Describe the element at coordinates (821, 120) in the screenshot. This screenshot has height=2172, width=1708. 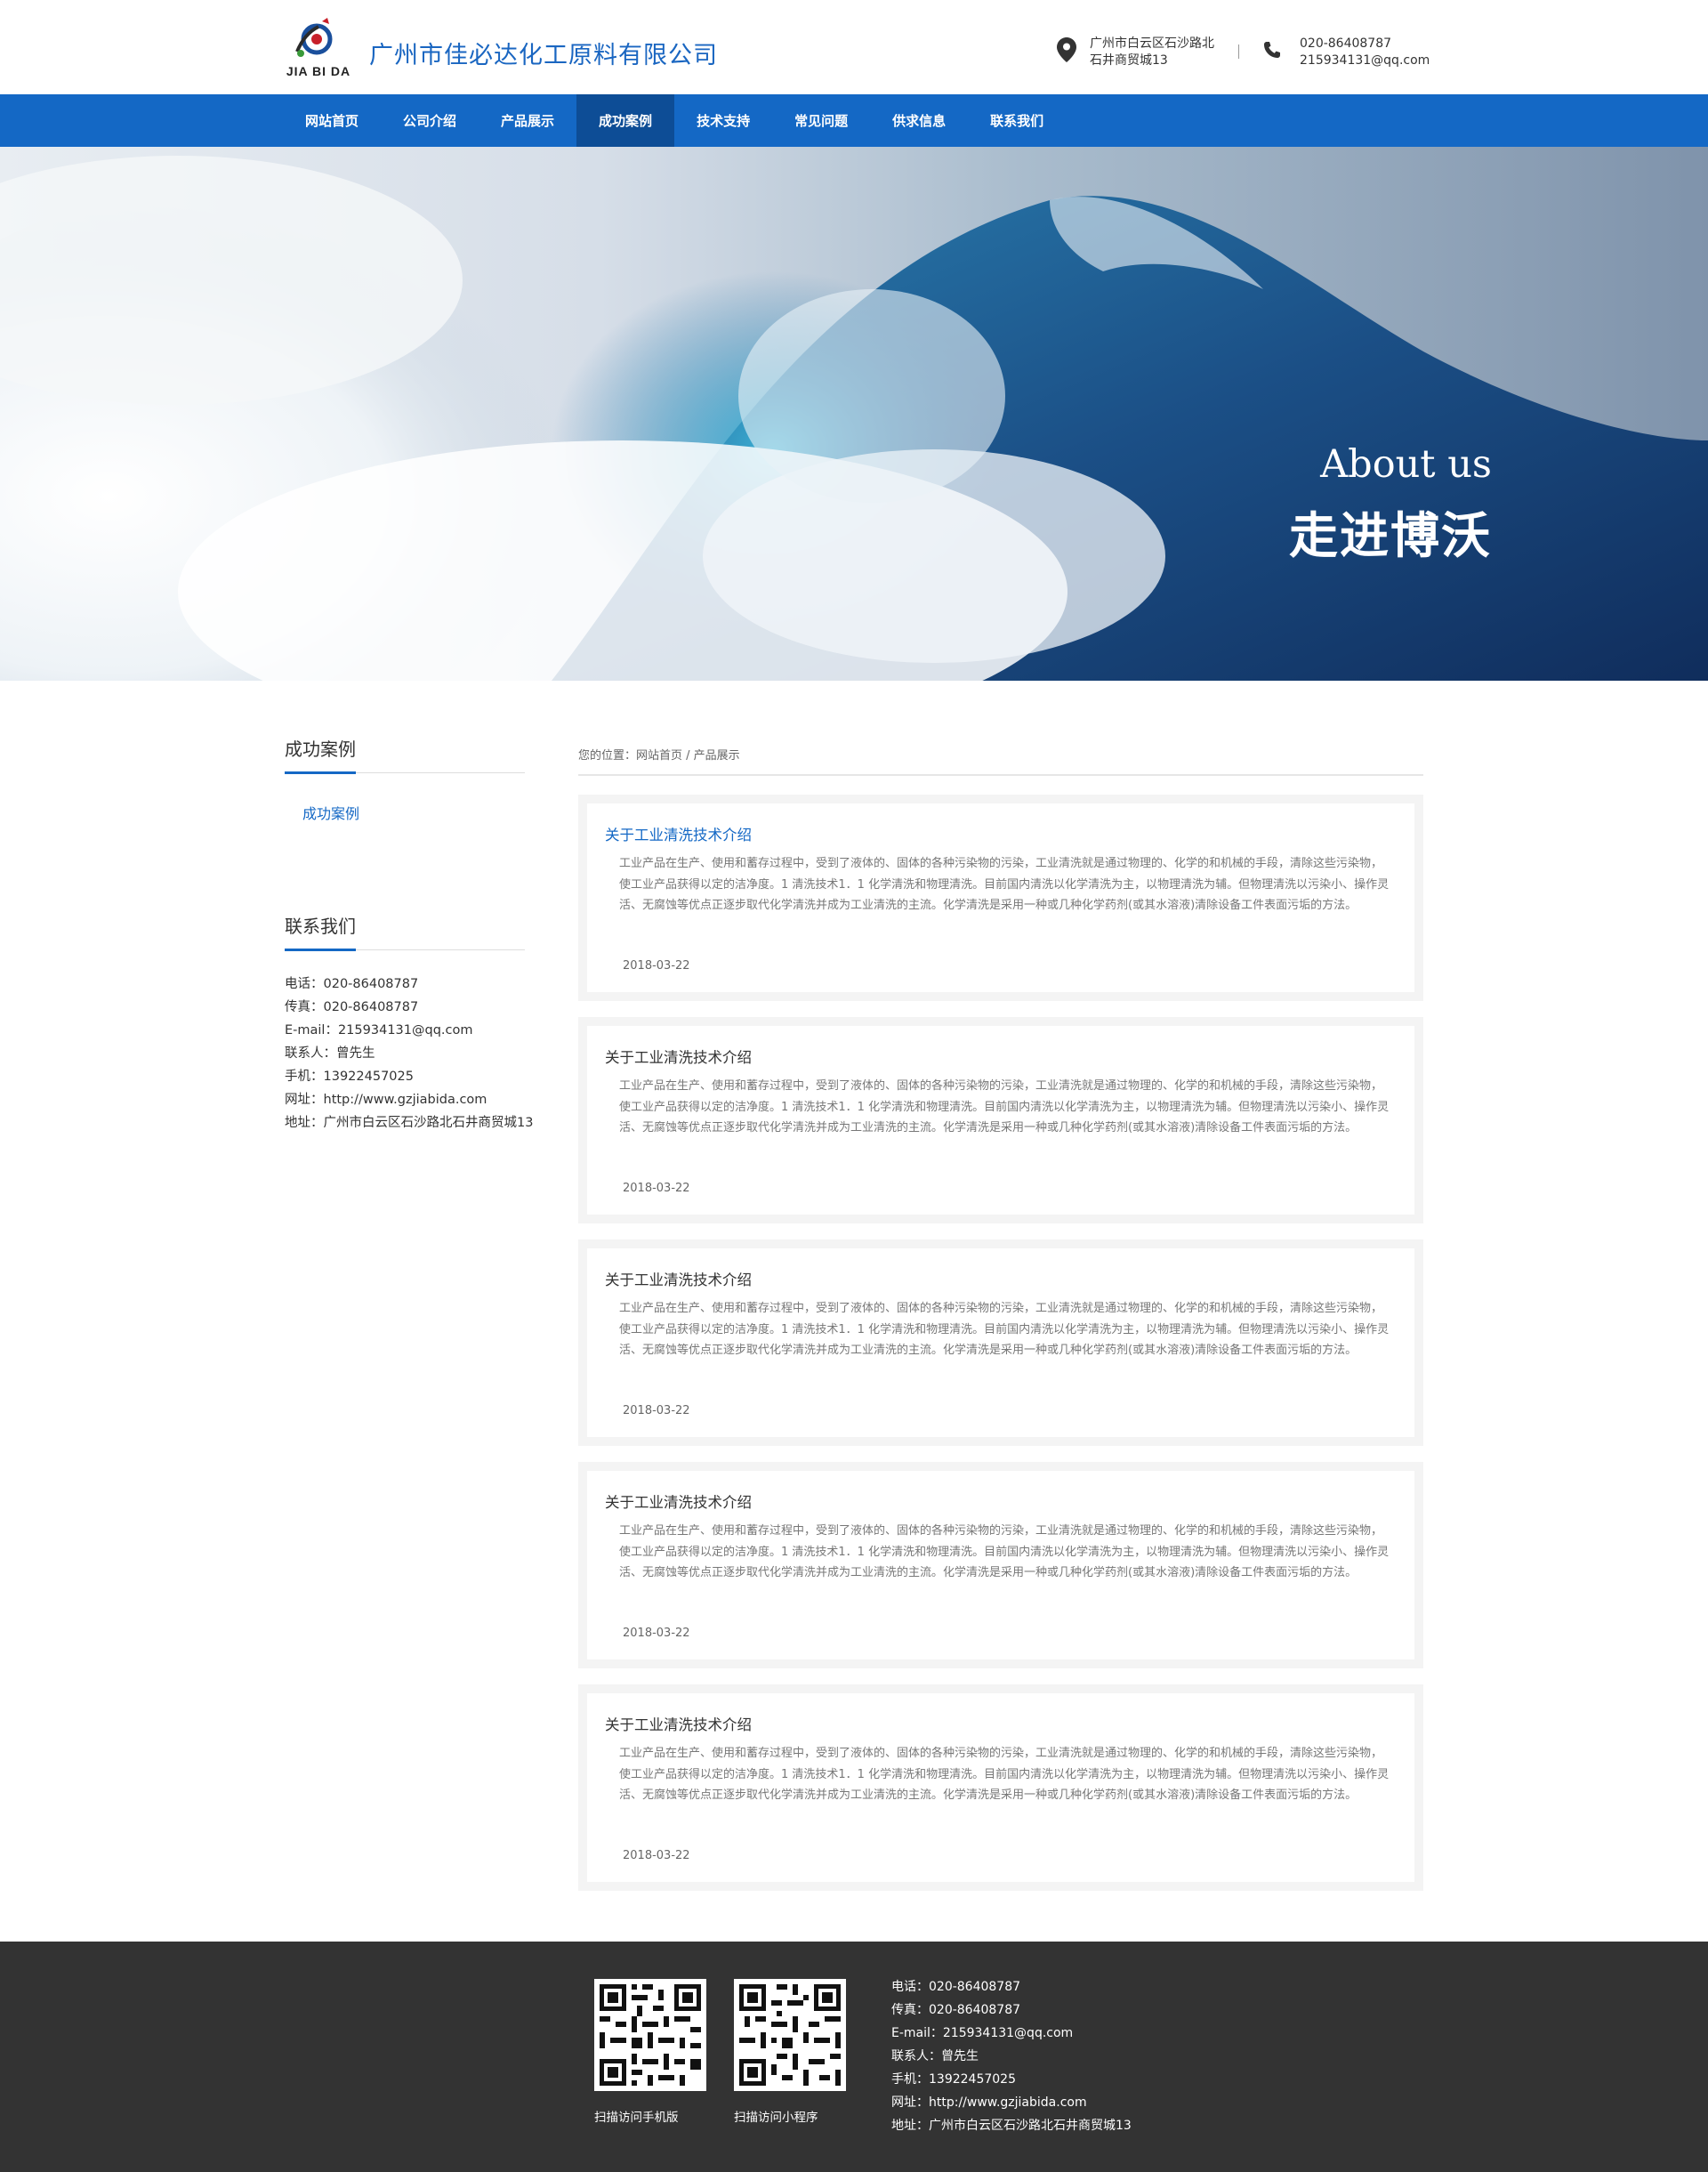
I see `nav-item-faq: 常见问题` at that location.